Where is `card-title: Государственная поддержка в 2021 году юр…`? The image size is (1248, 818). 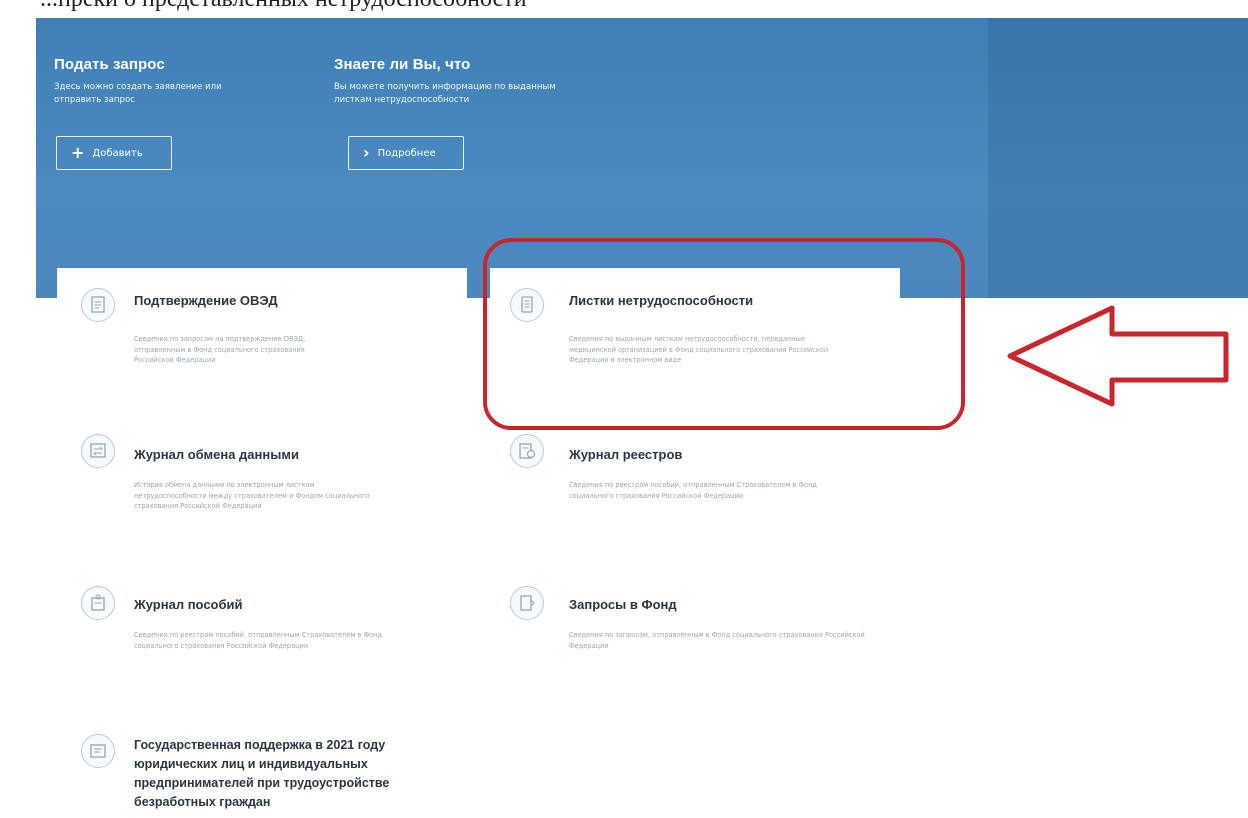 card-title: Государственная поддержка в 2021 году юр… is located at coordinates (262, 773).